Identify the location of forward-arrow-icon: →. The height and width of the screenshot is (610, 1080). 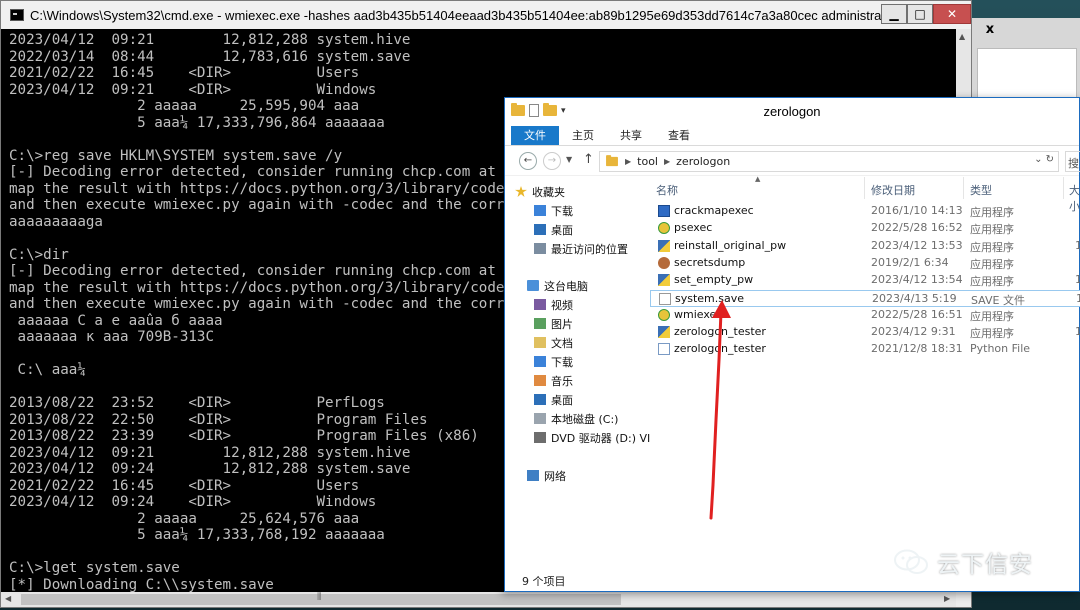
(552, 161).